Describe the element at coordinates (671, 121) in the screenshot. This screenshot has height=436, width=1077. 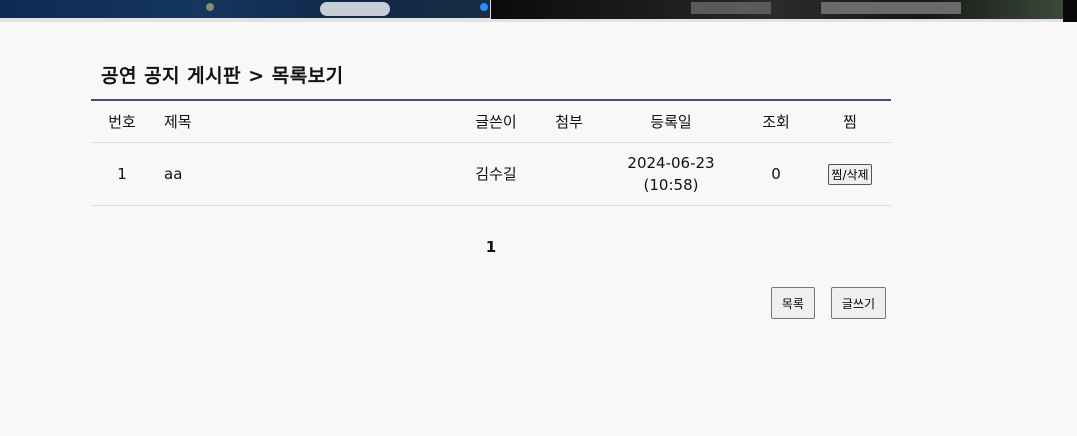
I see `column-header-date: 등록일` at that location.